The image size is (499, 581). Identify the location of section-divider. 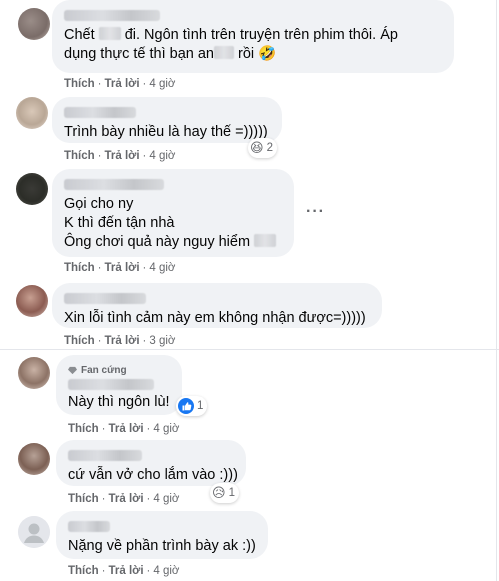
(249, 349).